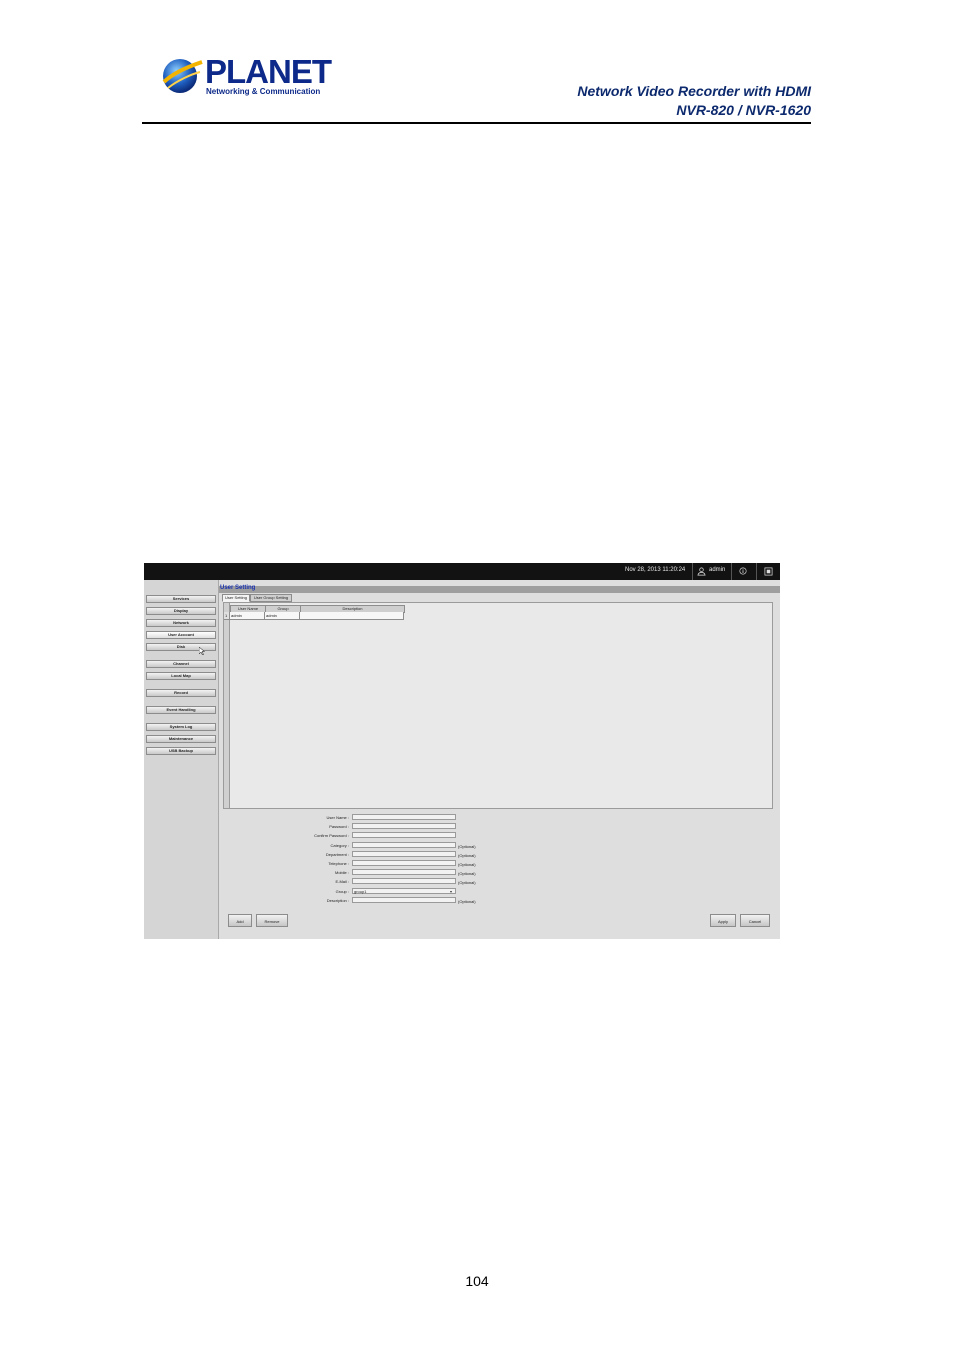 The image size is (954, 1350). I want to click on table-row-index-bar, so click(227, 705).